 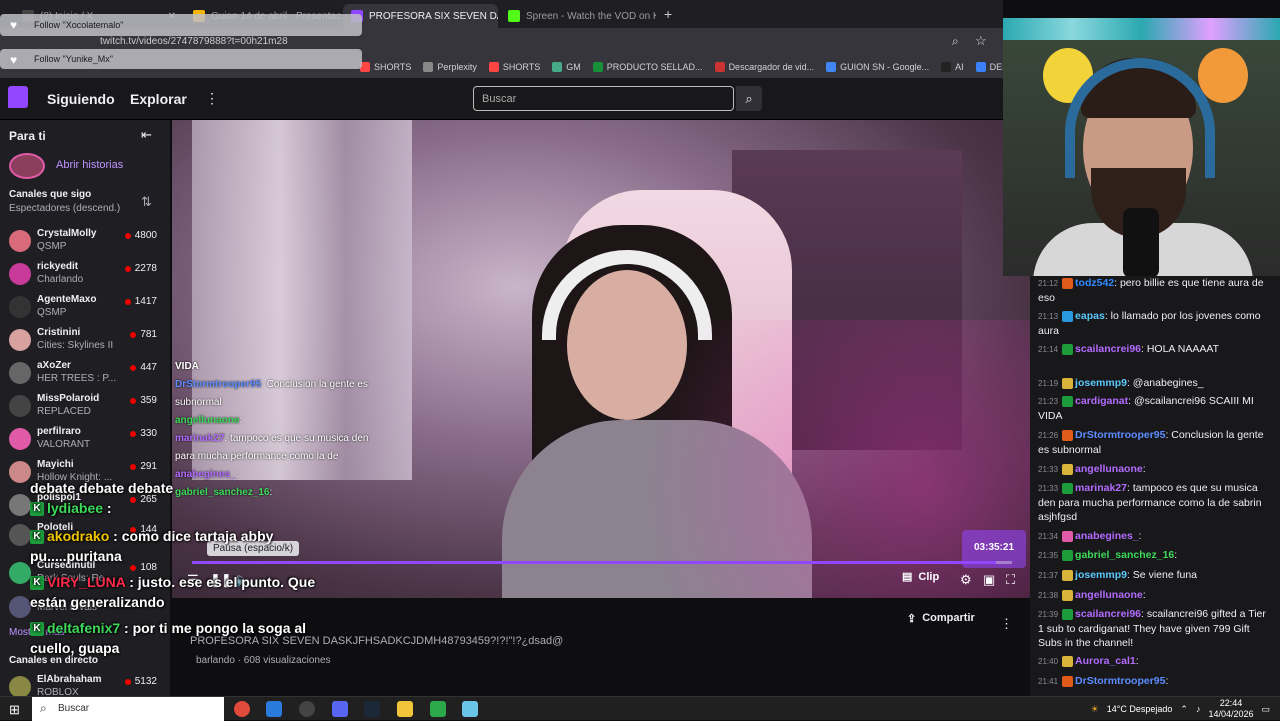 What do you see at coordinates (952, 67) in the screenshot?
I see `bookmark: AI` at bounding box center [952, 67].